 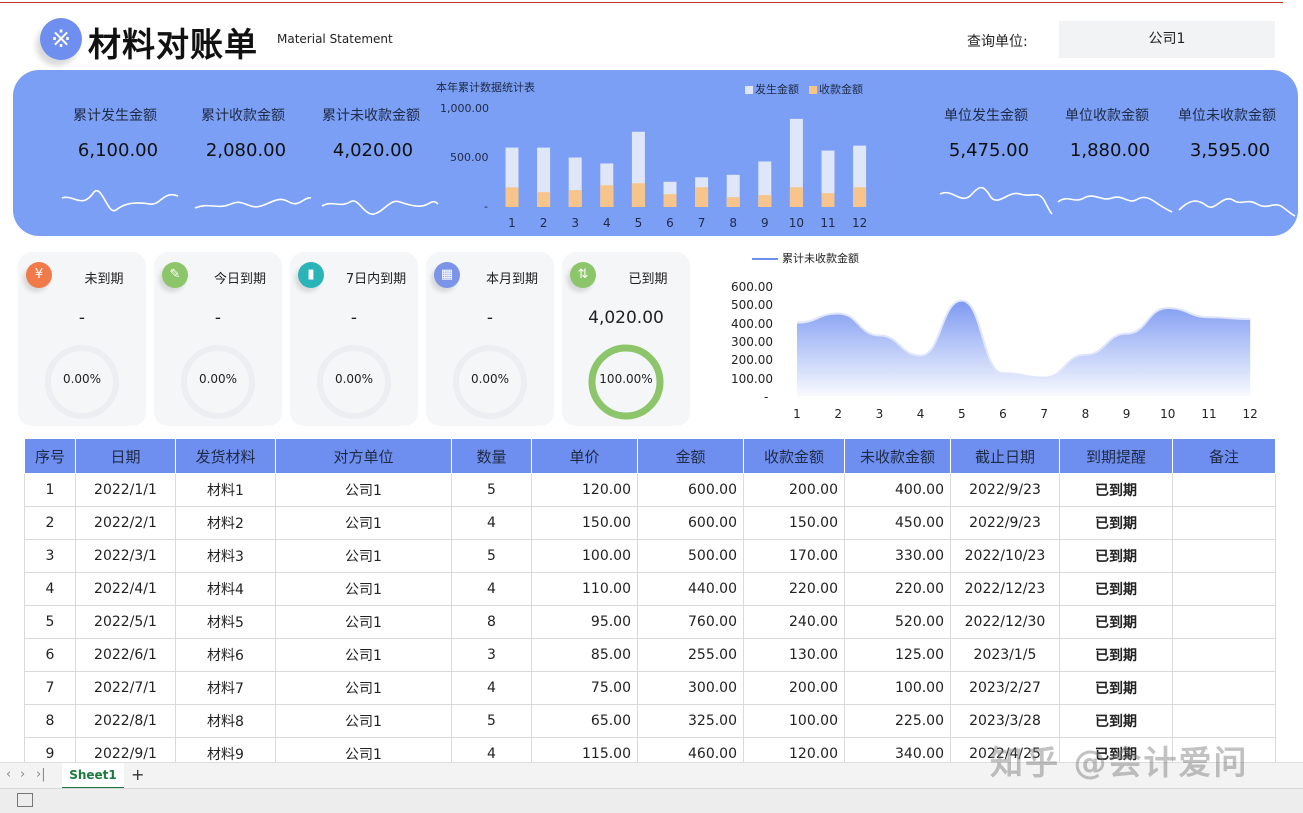 I want to click on sheet-prev-icon: ‹, so click(x=8, y=774).